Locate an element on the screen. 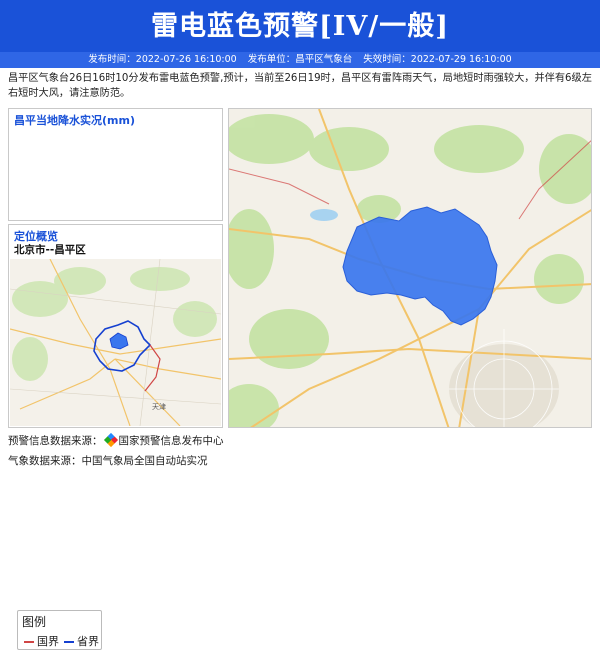 This screenshot has width=600, height=650. issue-time: 发布时间：2022-07-26 16:10:00 is located at coordinates (162, 59).